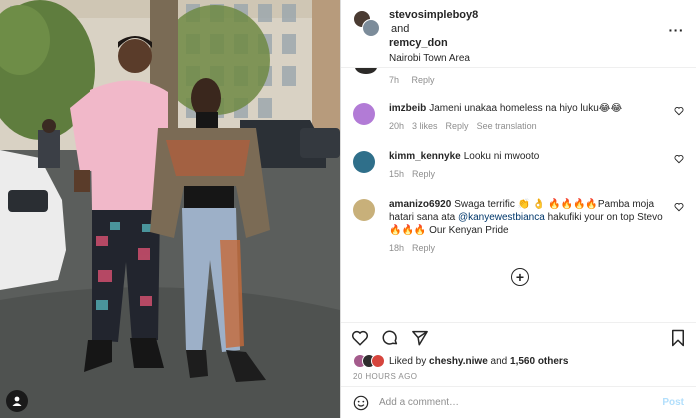  I want to click on comment-input, so click(521, 402).